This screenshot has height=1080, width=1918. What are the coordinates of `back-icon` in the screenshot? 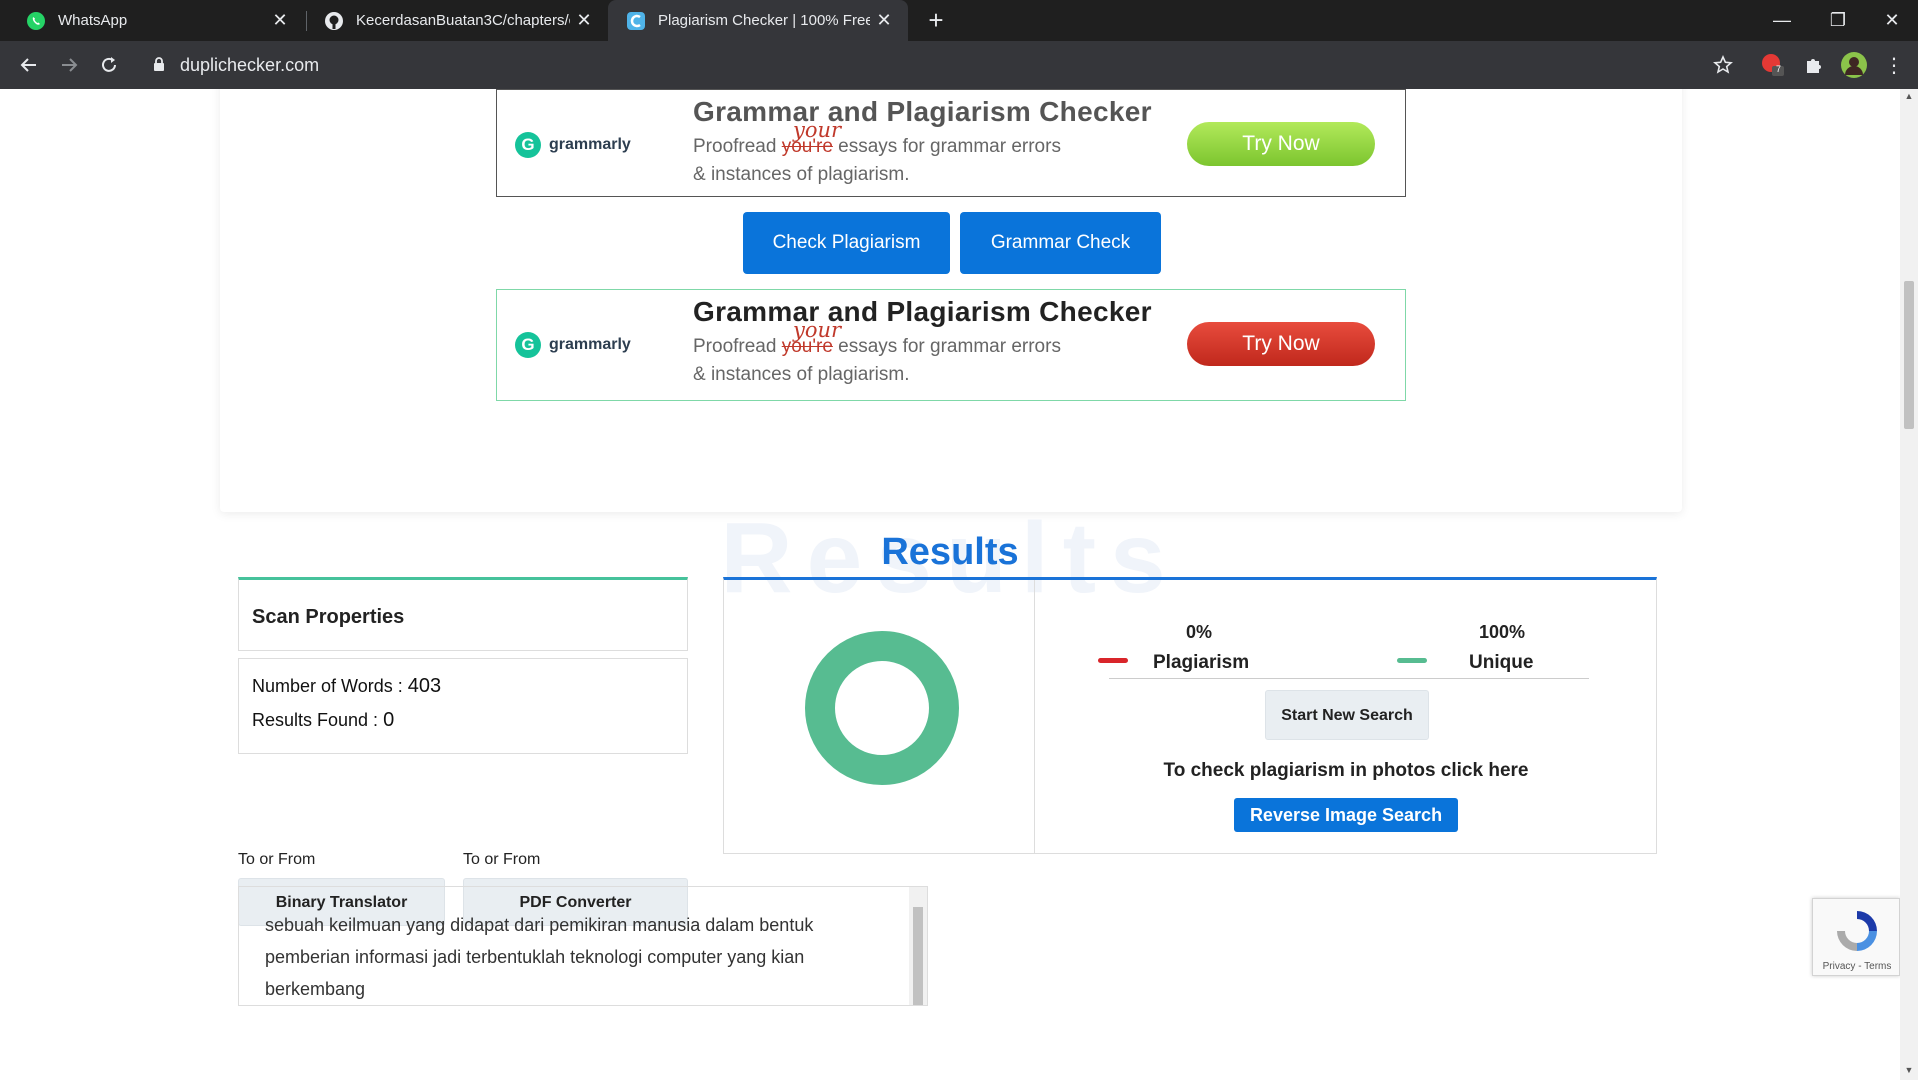 It's located at (29, 65).